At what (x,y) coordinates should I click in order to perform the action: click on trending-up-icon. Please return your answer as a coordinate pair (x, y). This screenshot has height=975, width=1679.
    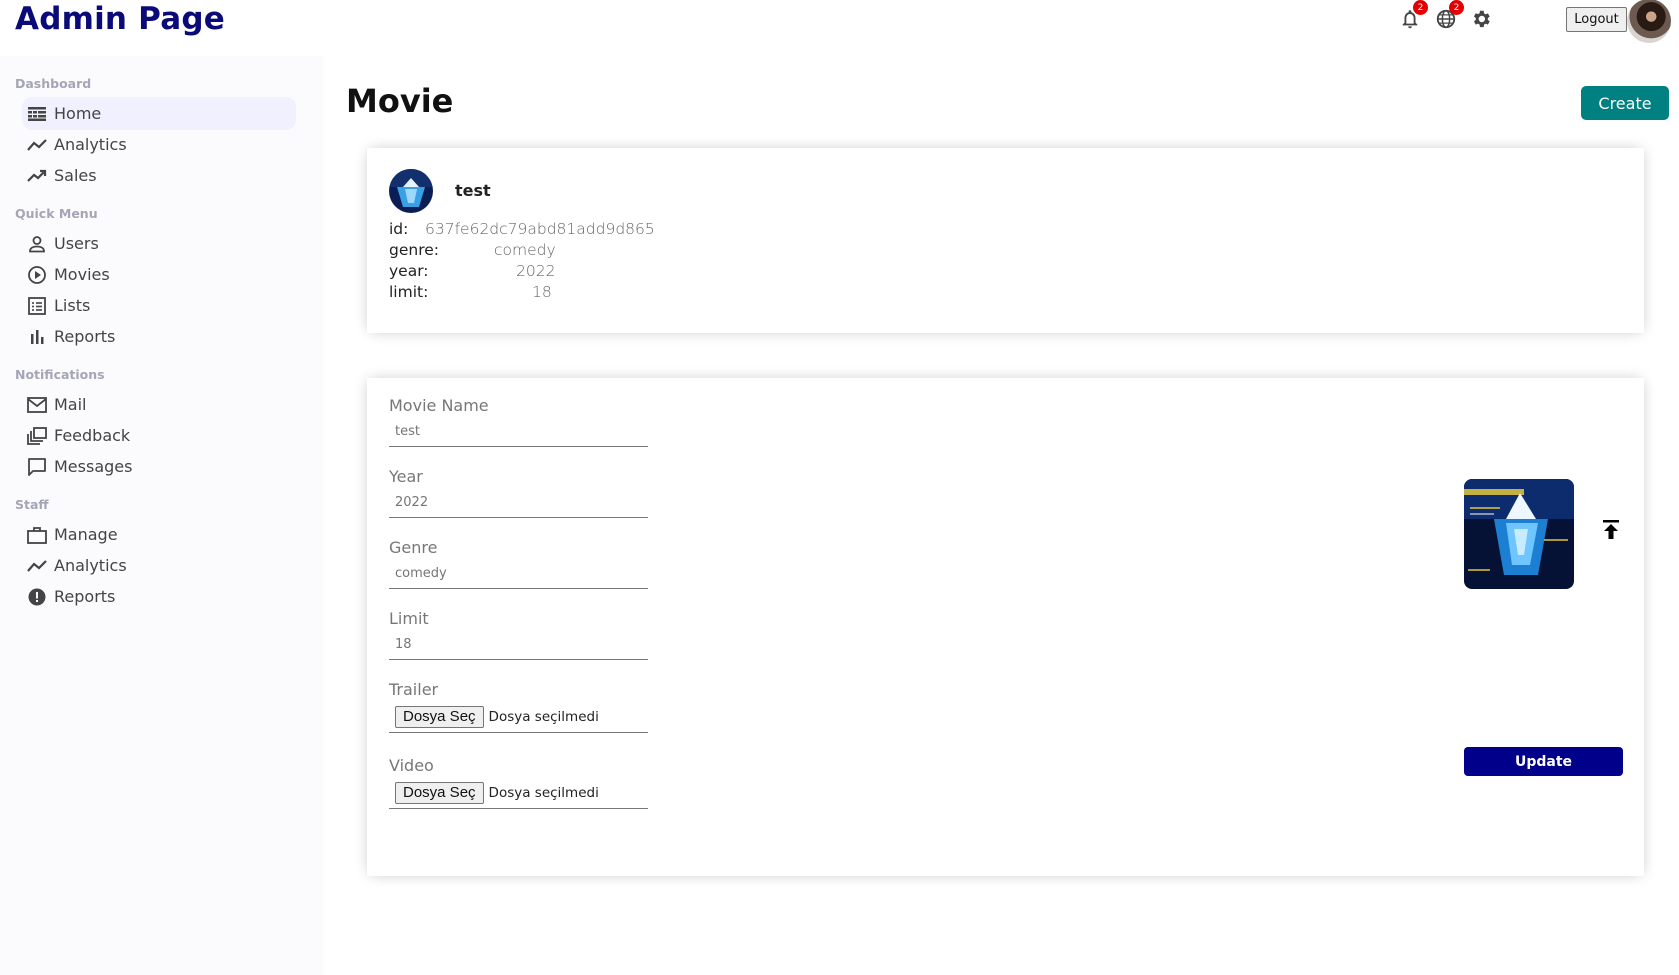
    Looking at the image, I should click on (37, 176).